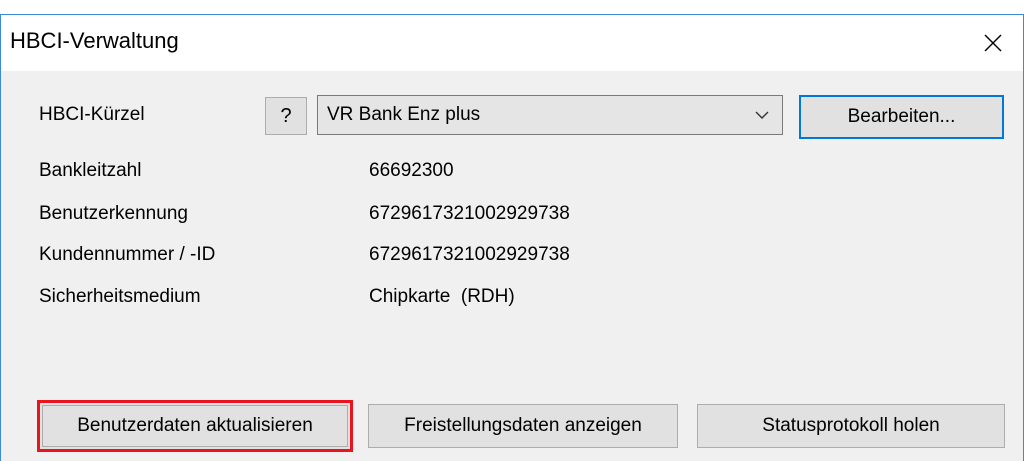 Image resolution: width=1024 pixels, height=461 pixels. I want to click on update-user-data-button: Benutzerdaten aktualisieren, so click(195, 426).